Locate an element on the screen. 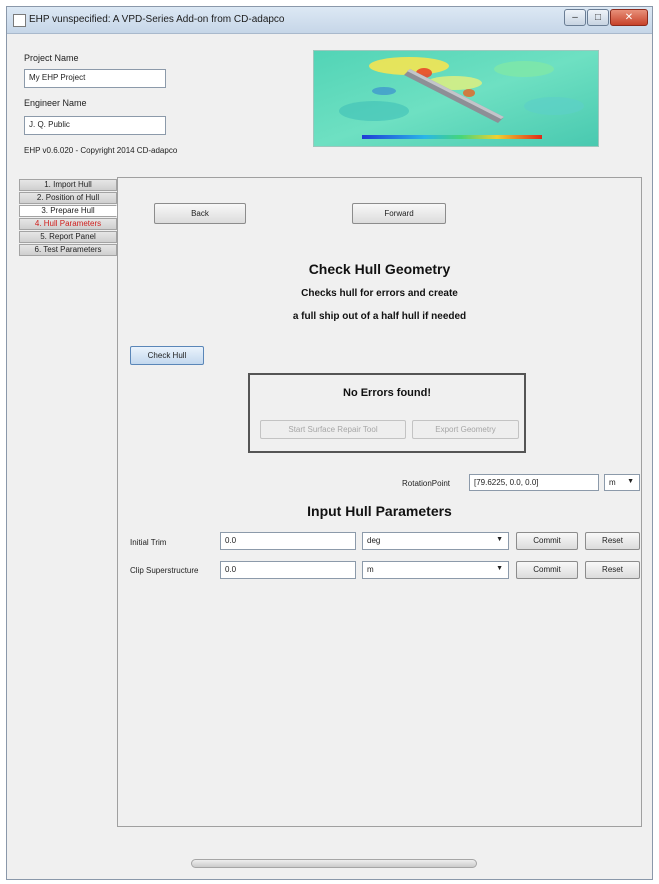 This screenshot has width=659, height=884. project-name-field: My EHP Project is located at coordinates (95, 78).